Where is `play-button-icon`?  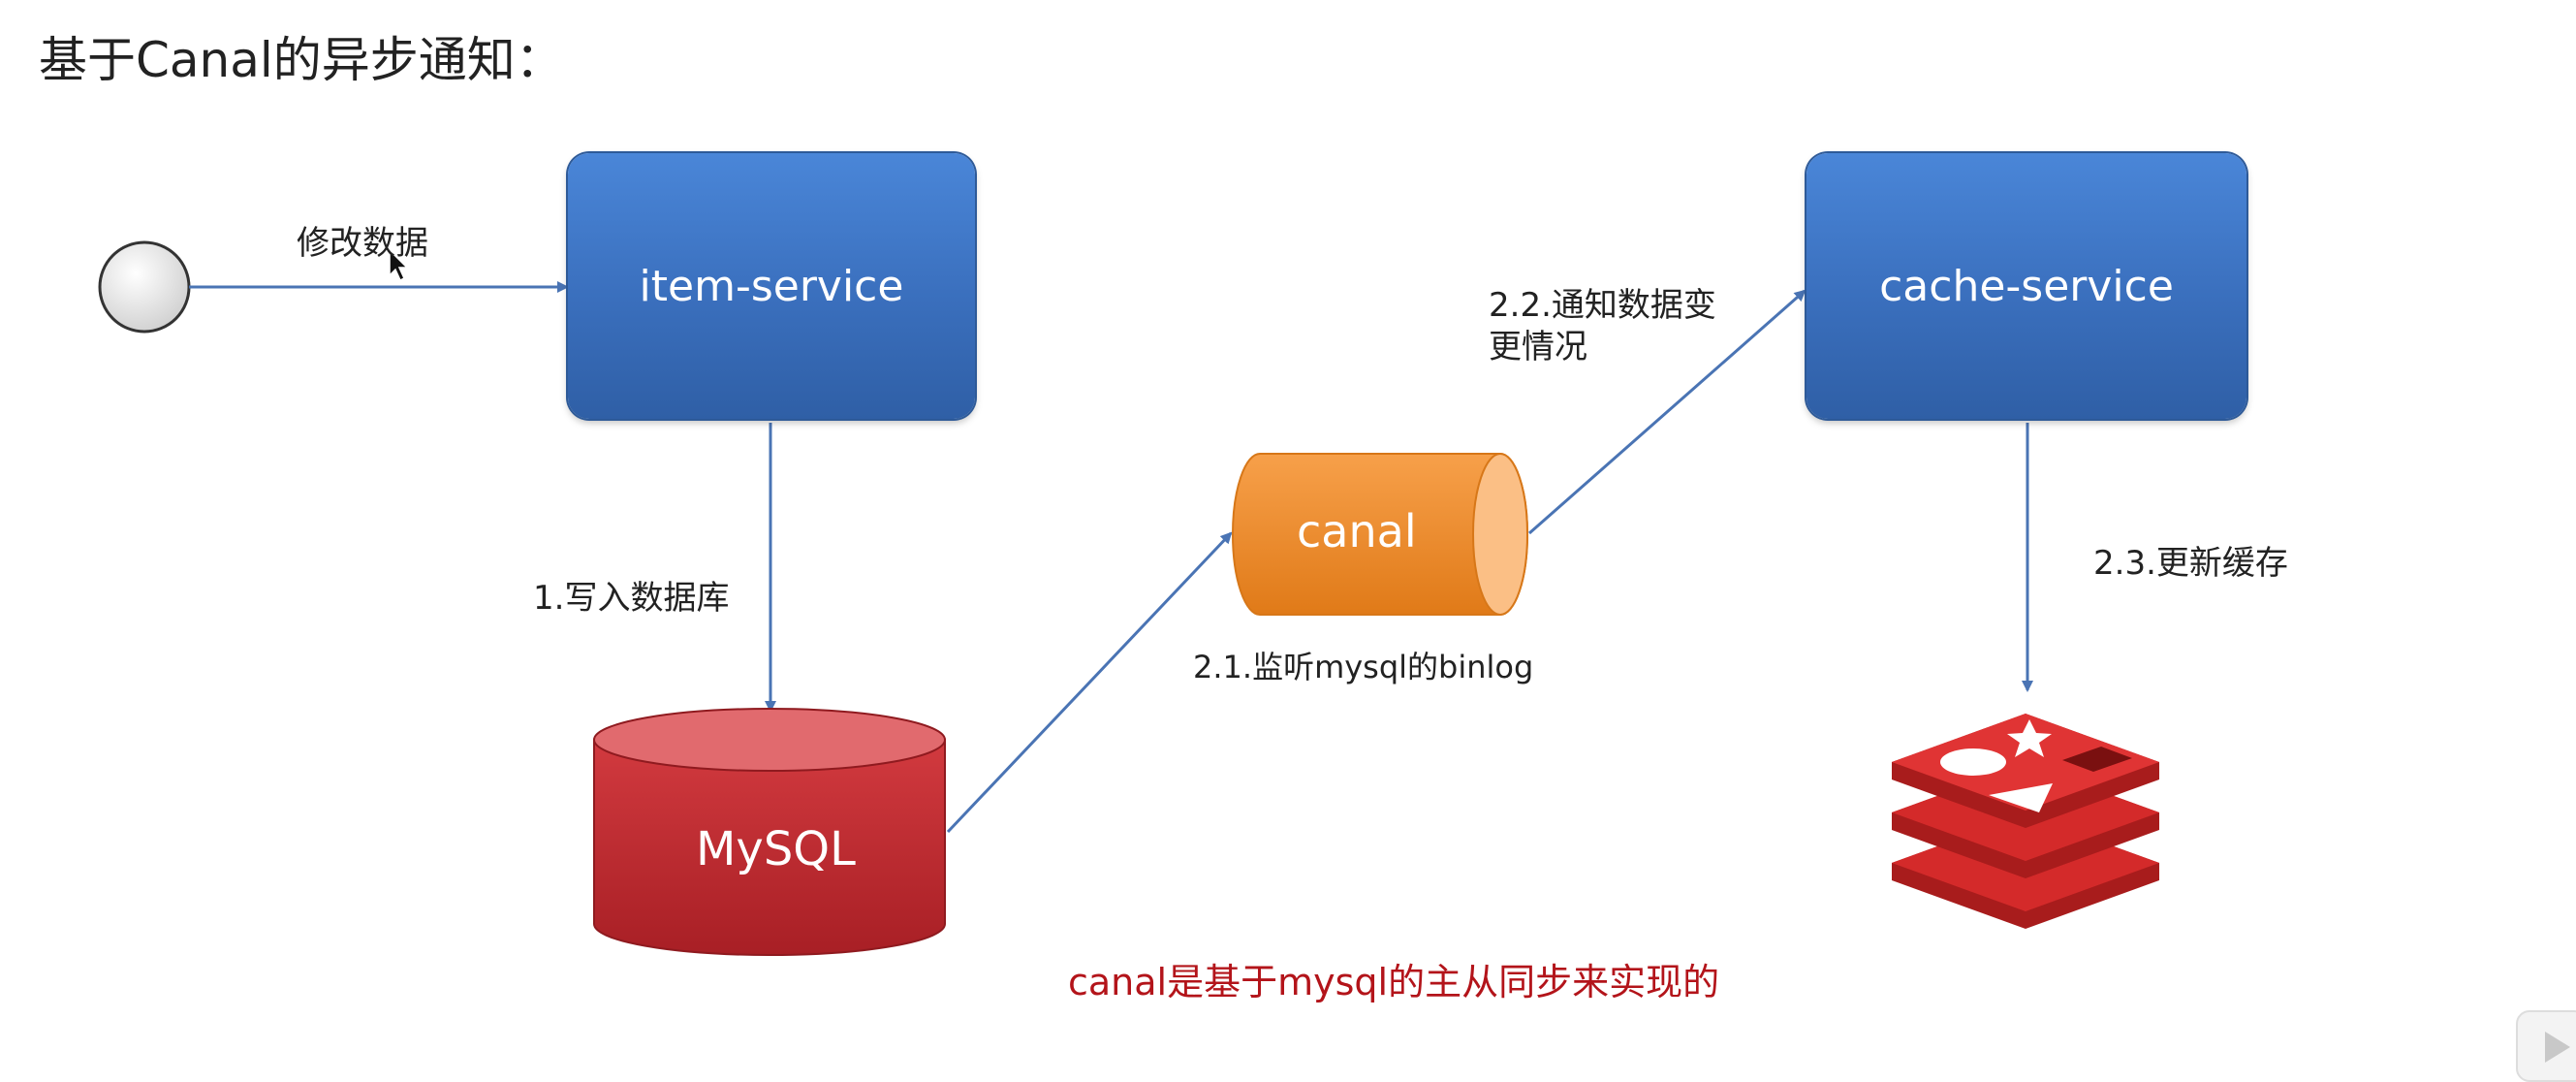 play-button-icon is located at coordinates (2546, 1046).